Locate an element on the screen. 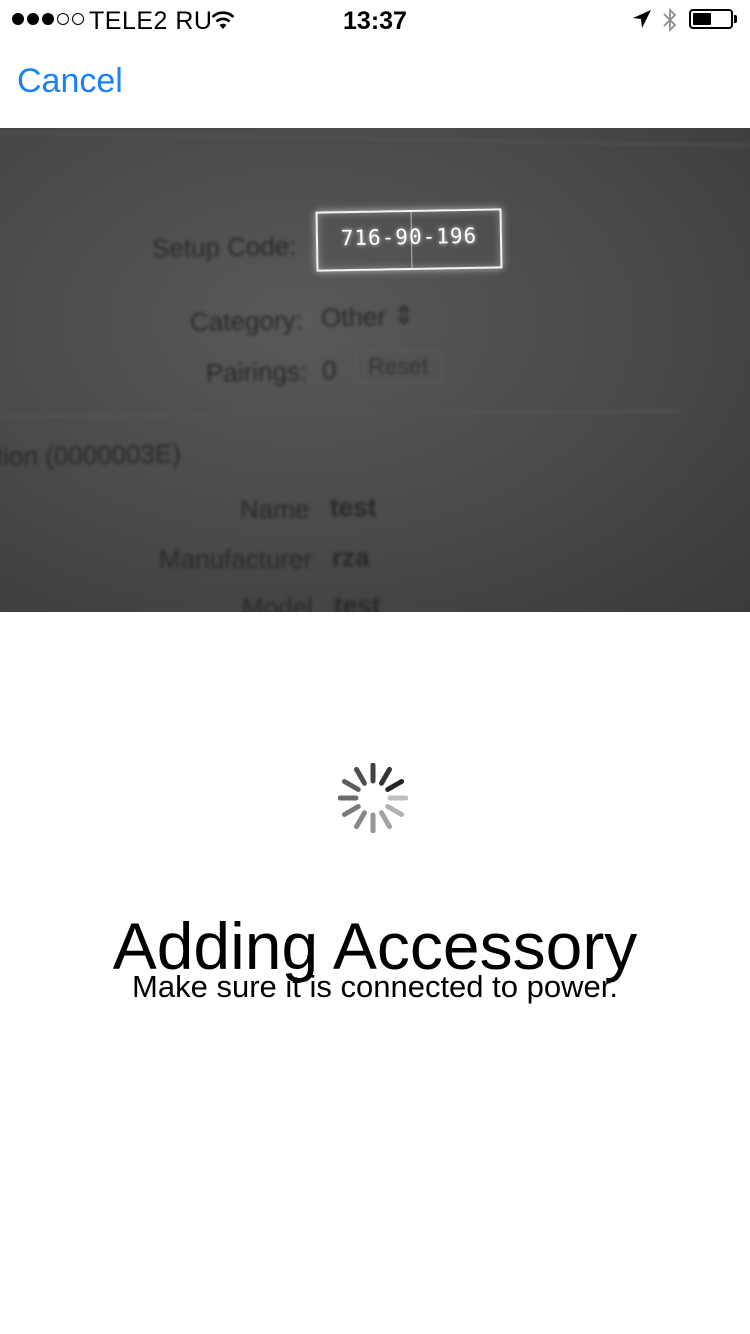  setup-code-scan-frame: 716-90-196 is located at coordinates (409, 240).